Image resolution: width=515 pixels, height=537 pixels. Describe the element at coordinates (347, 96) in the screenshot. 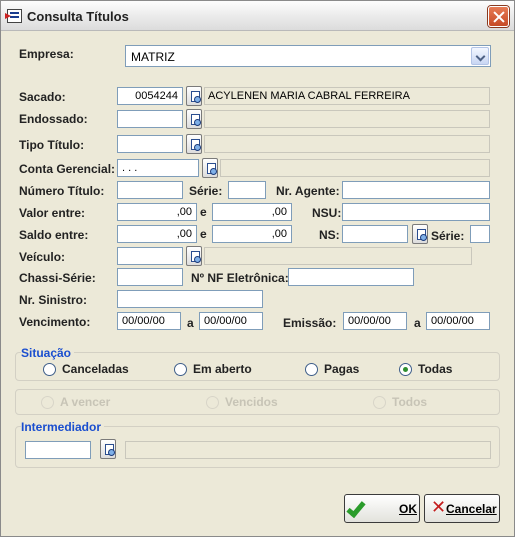

I see `sacado-name-field: ACYLENEN MARIA CABRAL FERREIRA` at that location.